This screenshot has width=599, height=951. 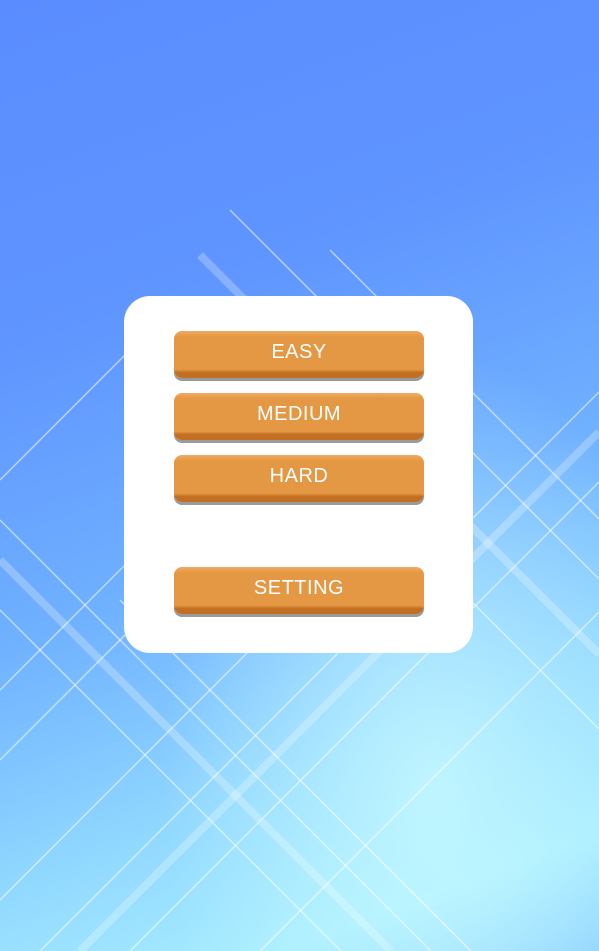 What do you see at coordinates (299, 416) in the screenshot?
I see `medium-button: MEDIUM` at bounding box center [299, 416].